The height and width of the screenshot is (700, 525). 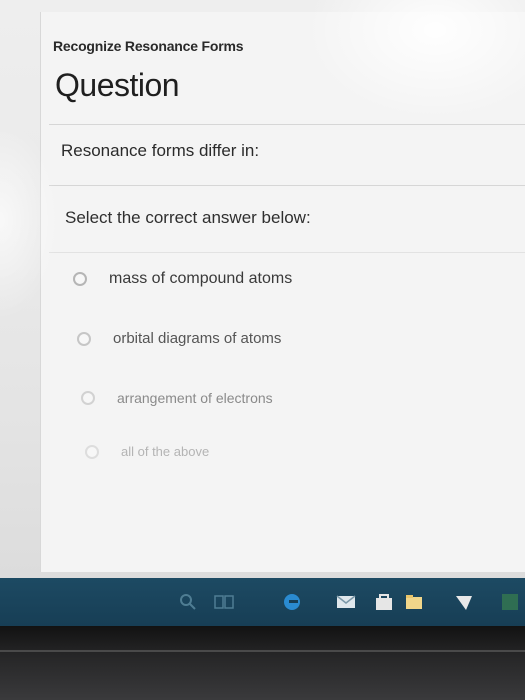 I want to click on task-view-icon, so click(x=224, y=602).